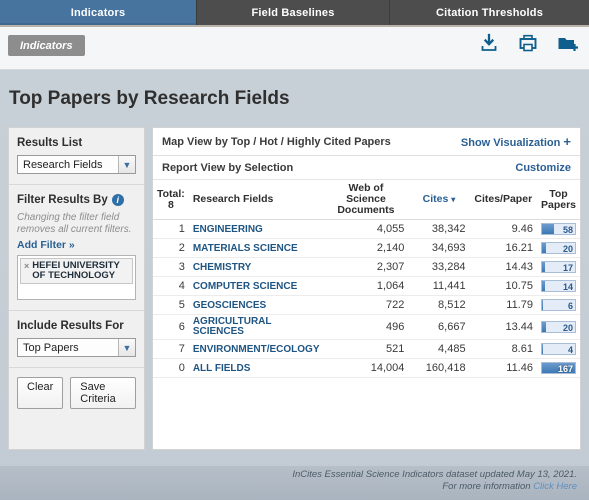  Describe the element at coordinates (366, 168) in the screenshot. I see `report-view-header: Report View by Selection Customize` at that location.